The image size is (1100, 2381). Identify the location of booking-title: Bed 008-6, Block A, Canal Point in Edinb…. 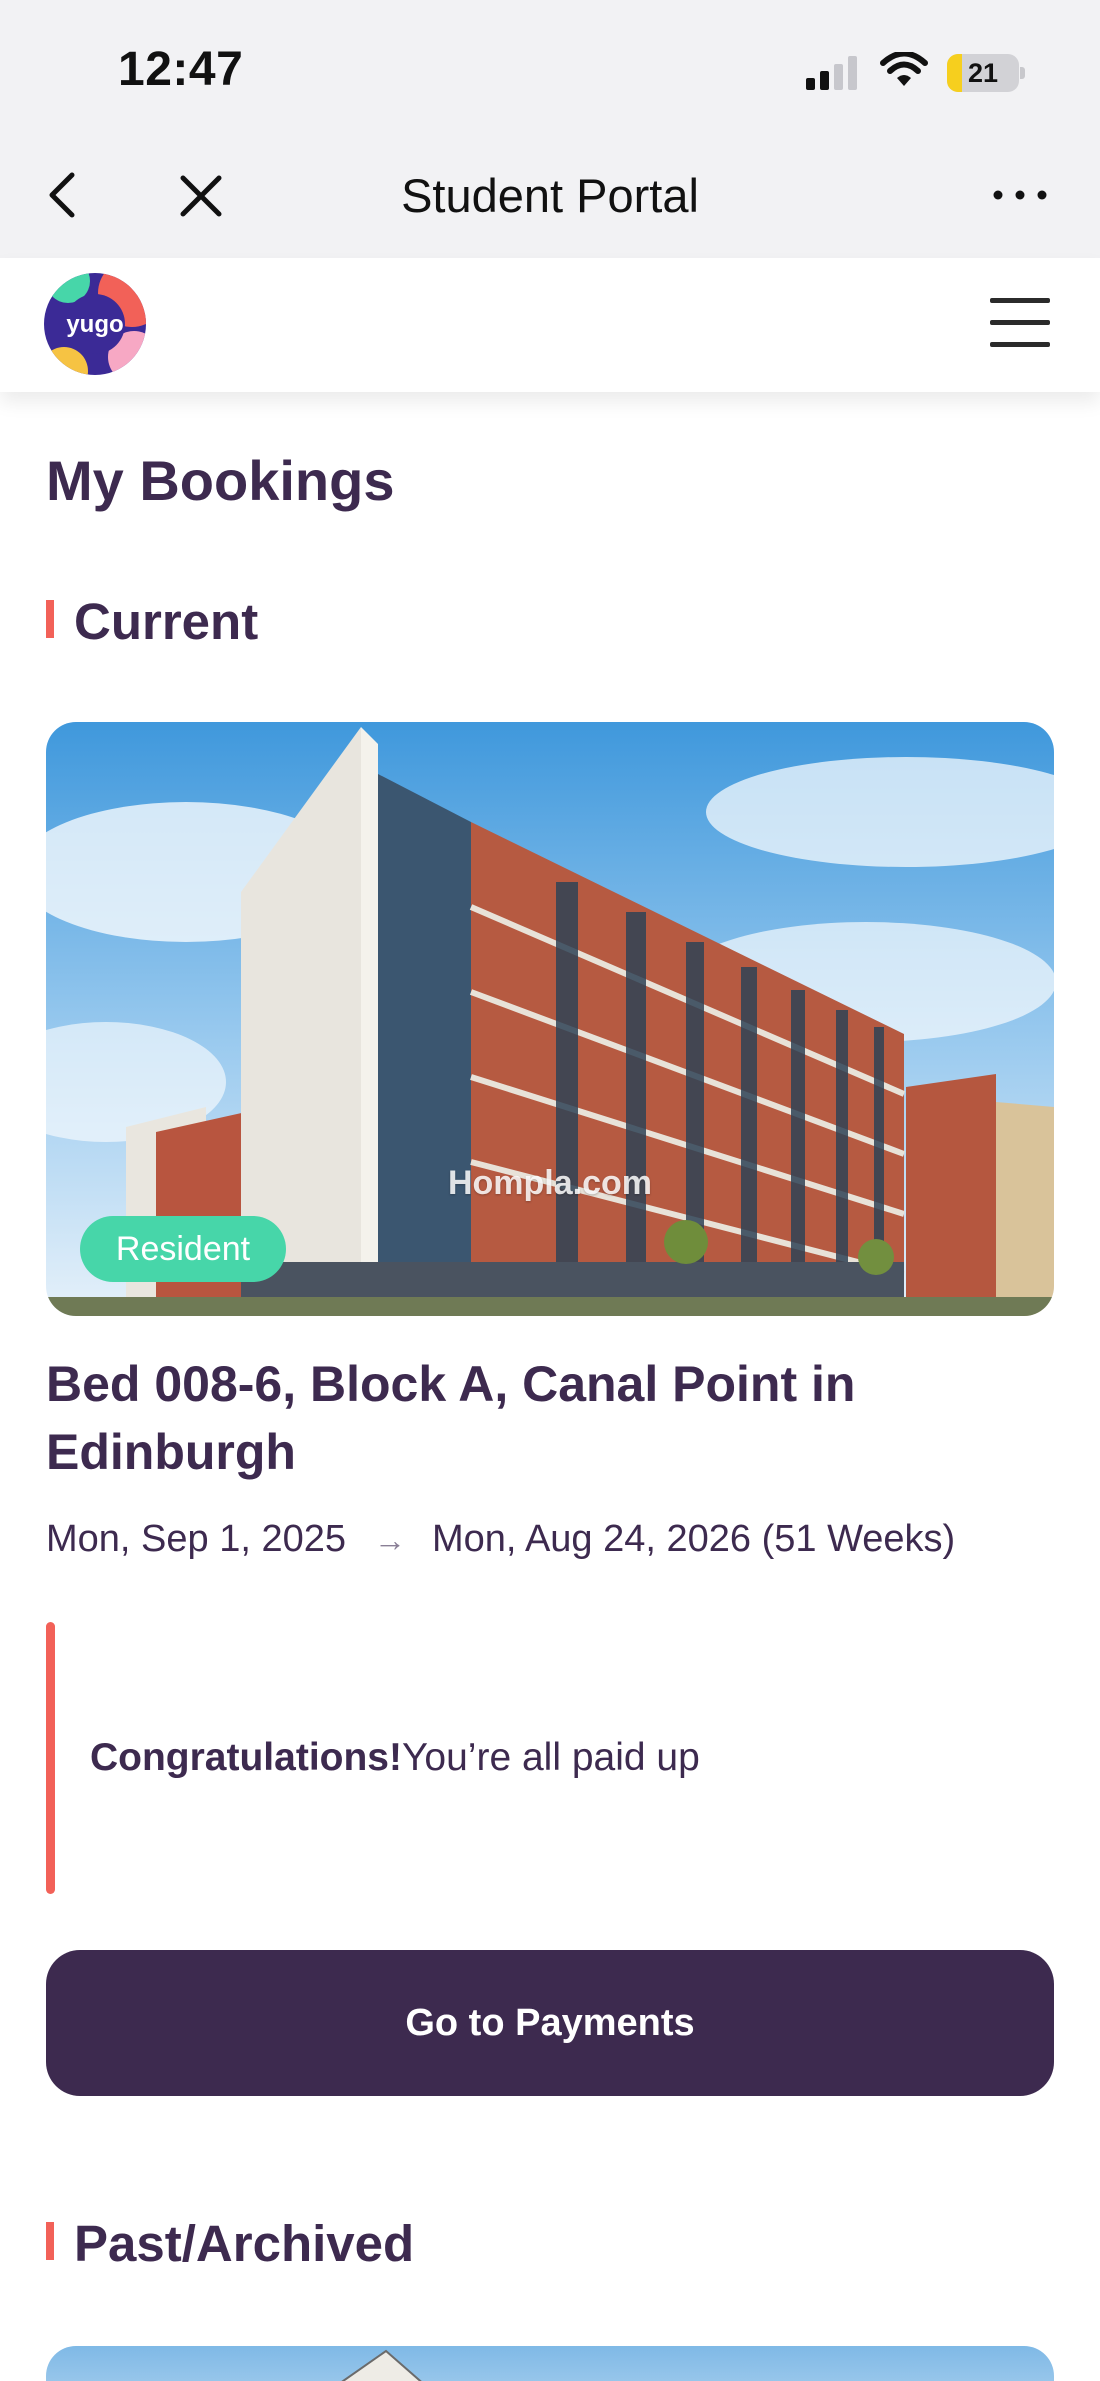
(546, 1418).